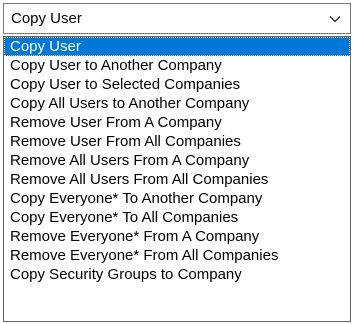  I want to click on dropdown-item-remove-all-users-from-a-company: Remove All Users From A Company, so click(177, 160).